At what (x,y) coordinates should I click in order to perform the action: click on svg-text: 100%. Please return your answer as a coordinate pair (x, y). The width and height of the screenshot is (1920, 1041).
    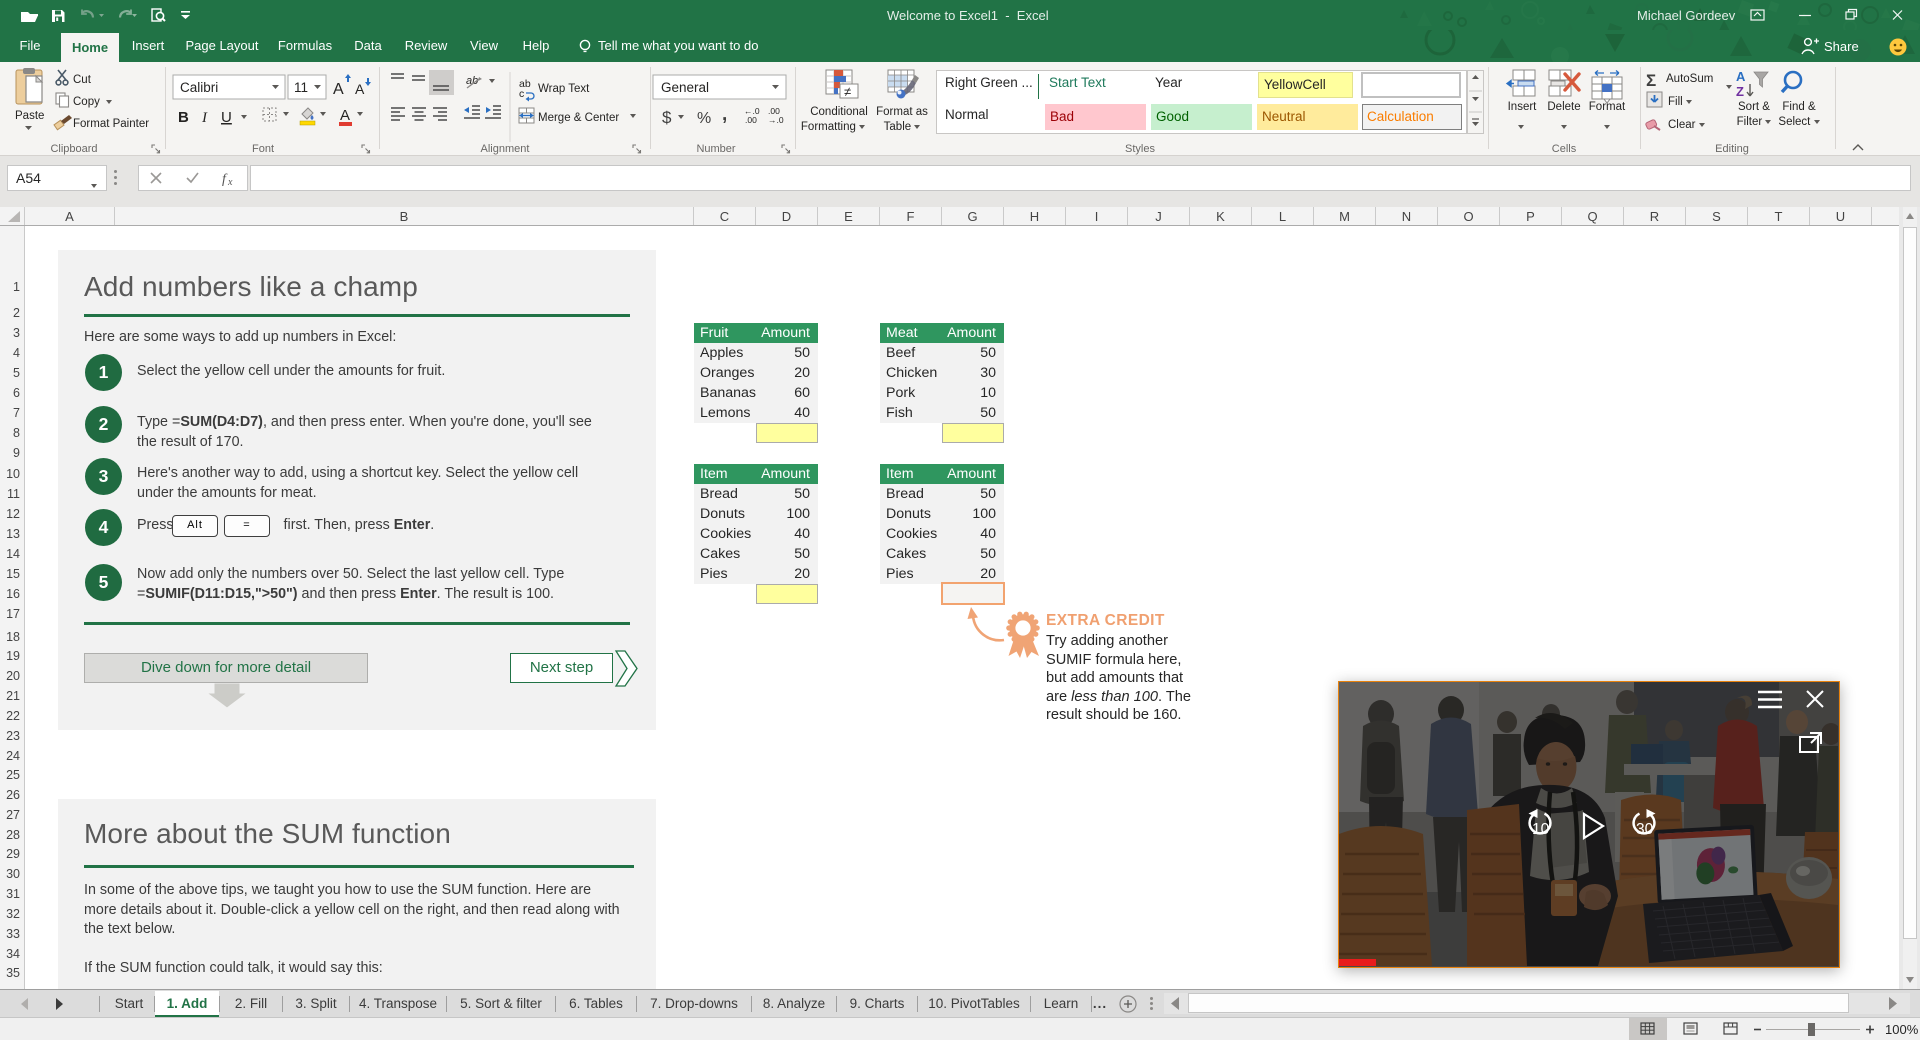
    Looking at the image, I should click on (1902, 1029).